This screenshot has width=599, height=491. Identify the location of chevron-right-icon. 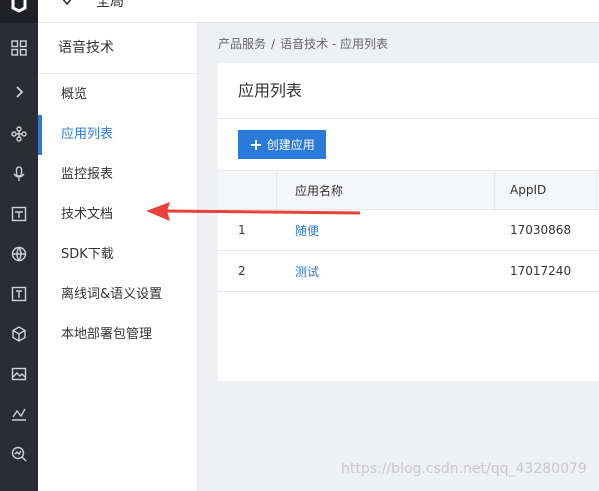
(20, 92).